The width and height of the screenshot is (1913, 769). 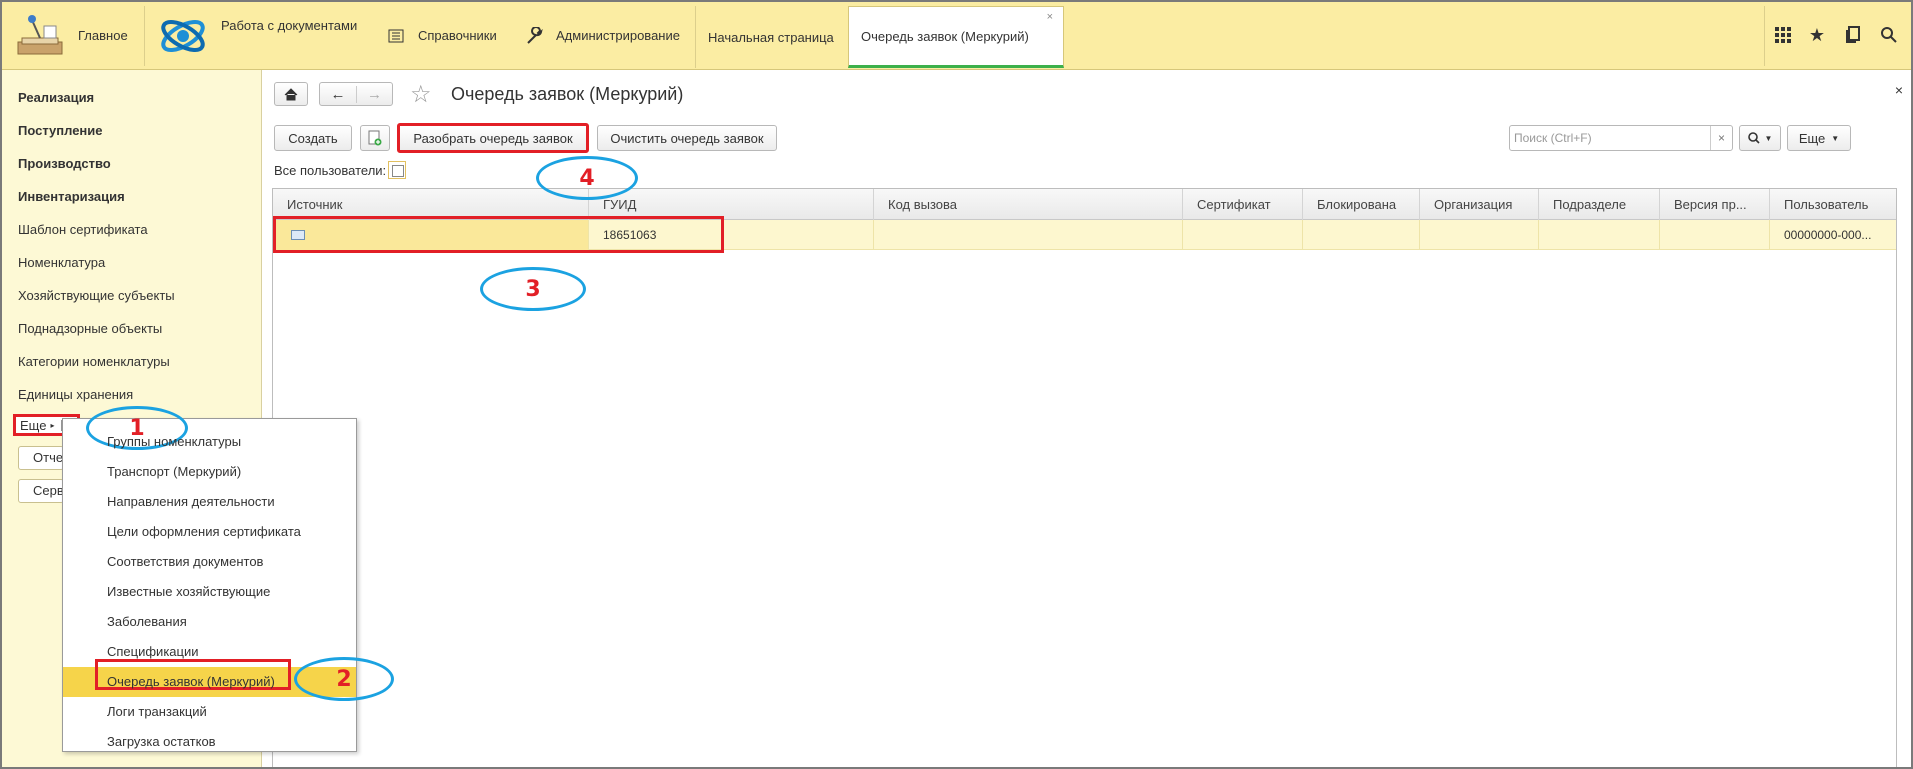 I want to click on search-options-button: ▼, so click(x=1760, y=138).